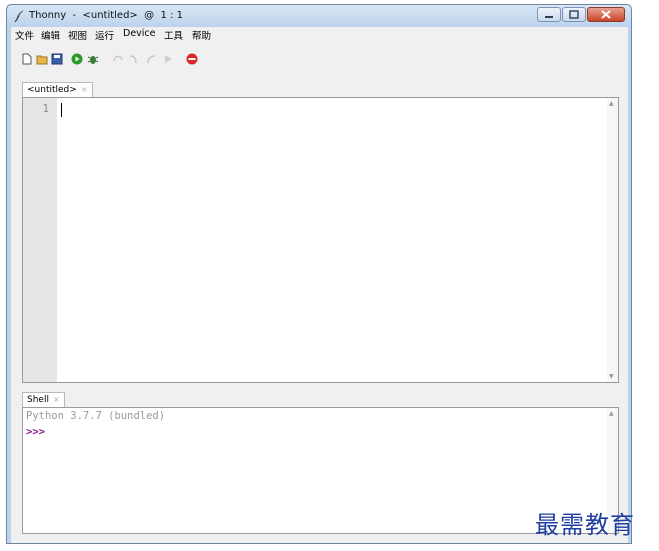 The width and height of the screenshot is (659, 551). I want to click on tab-untitled: <untitled> ×, so click(57, 89).